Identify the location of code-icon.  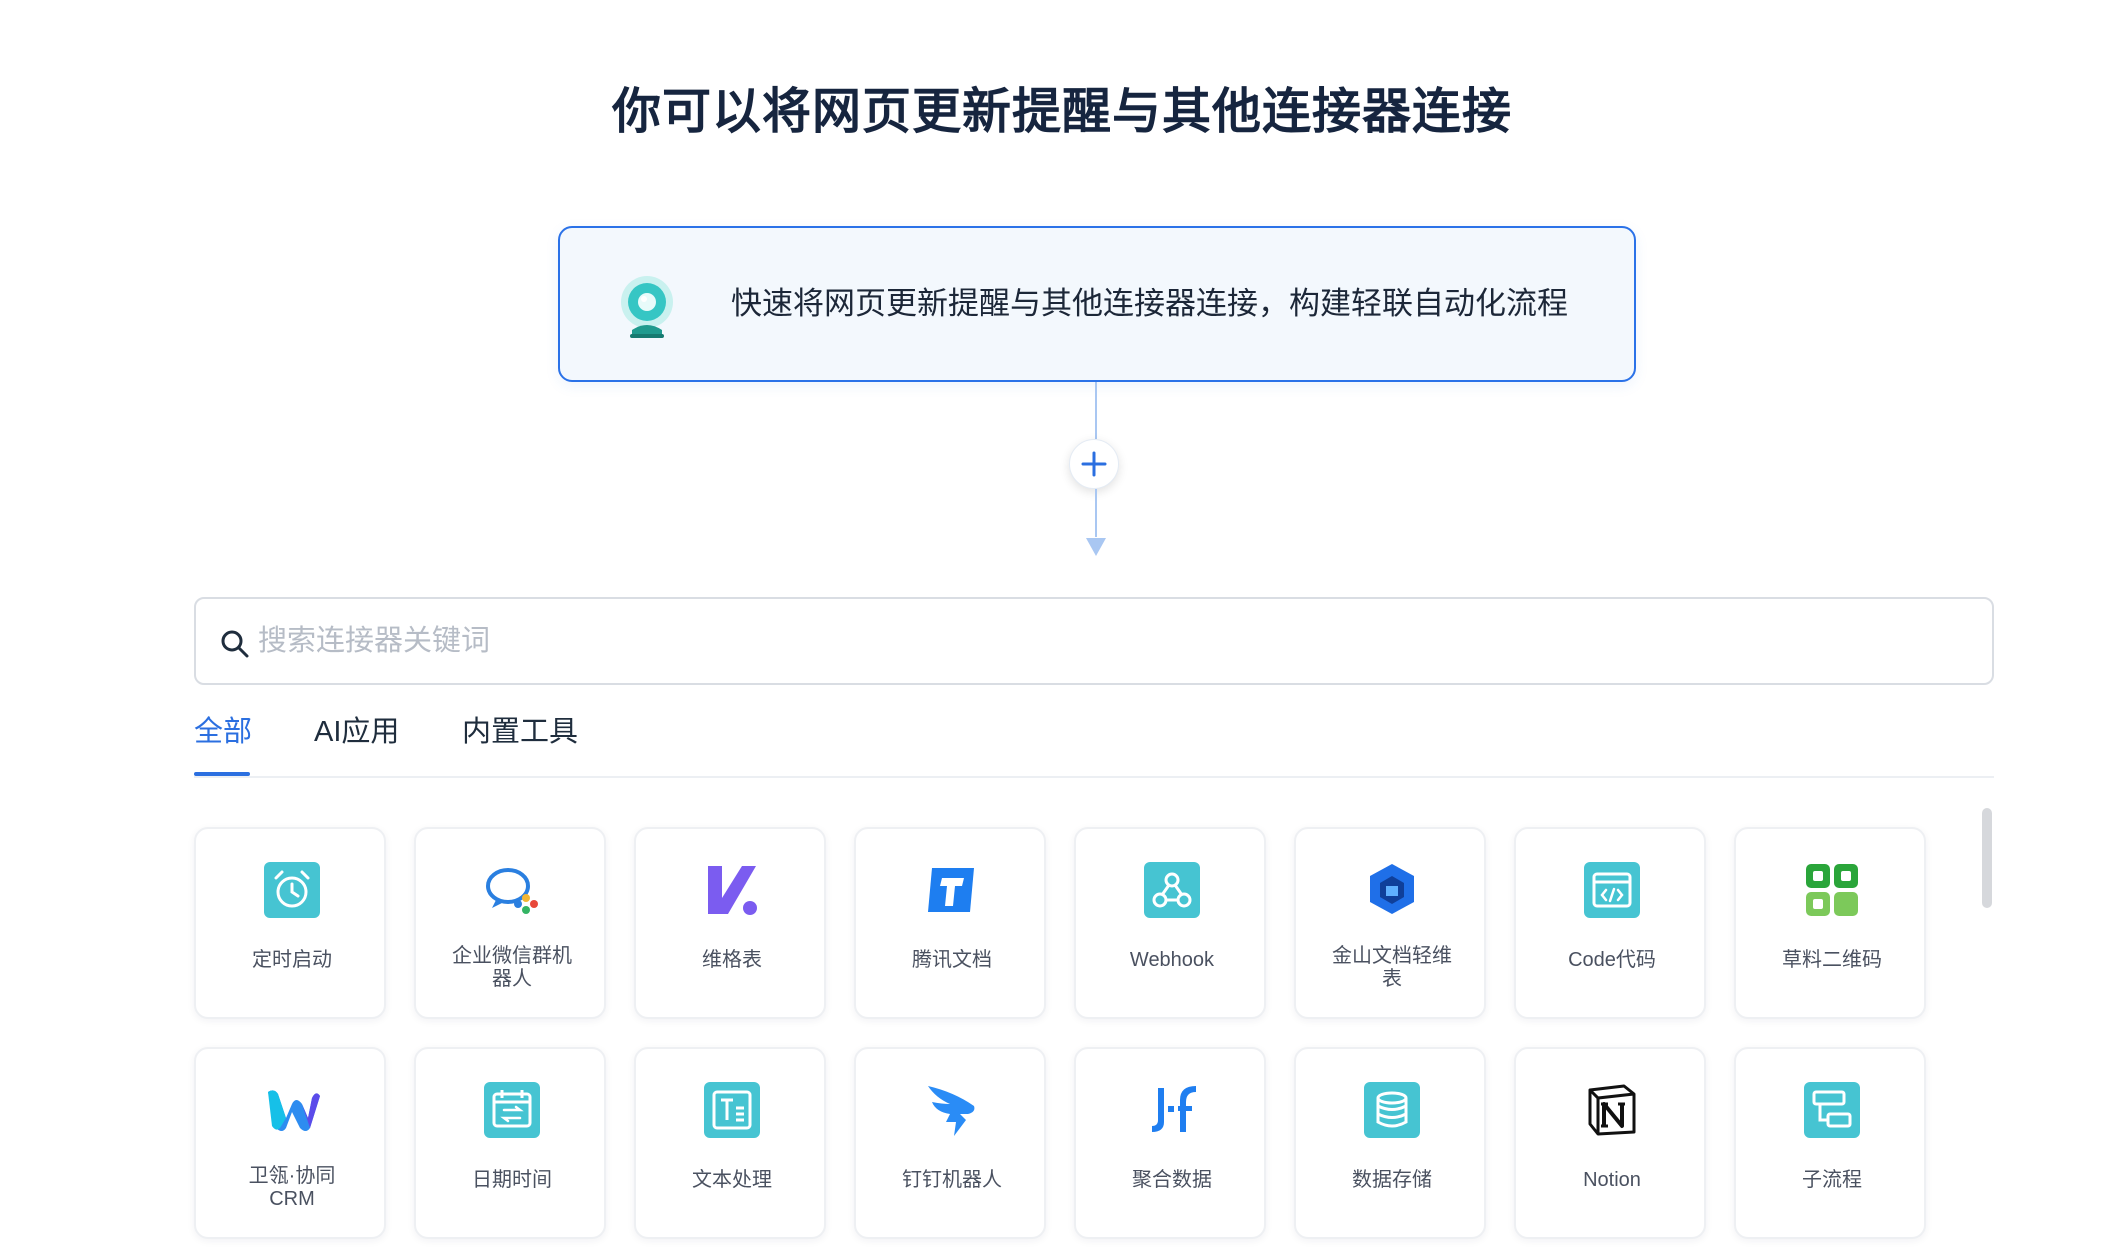
(1612, 890).